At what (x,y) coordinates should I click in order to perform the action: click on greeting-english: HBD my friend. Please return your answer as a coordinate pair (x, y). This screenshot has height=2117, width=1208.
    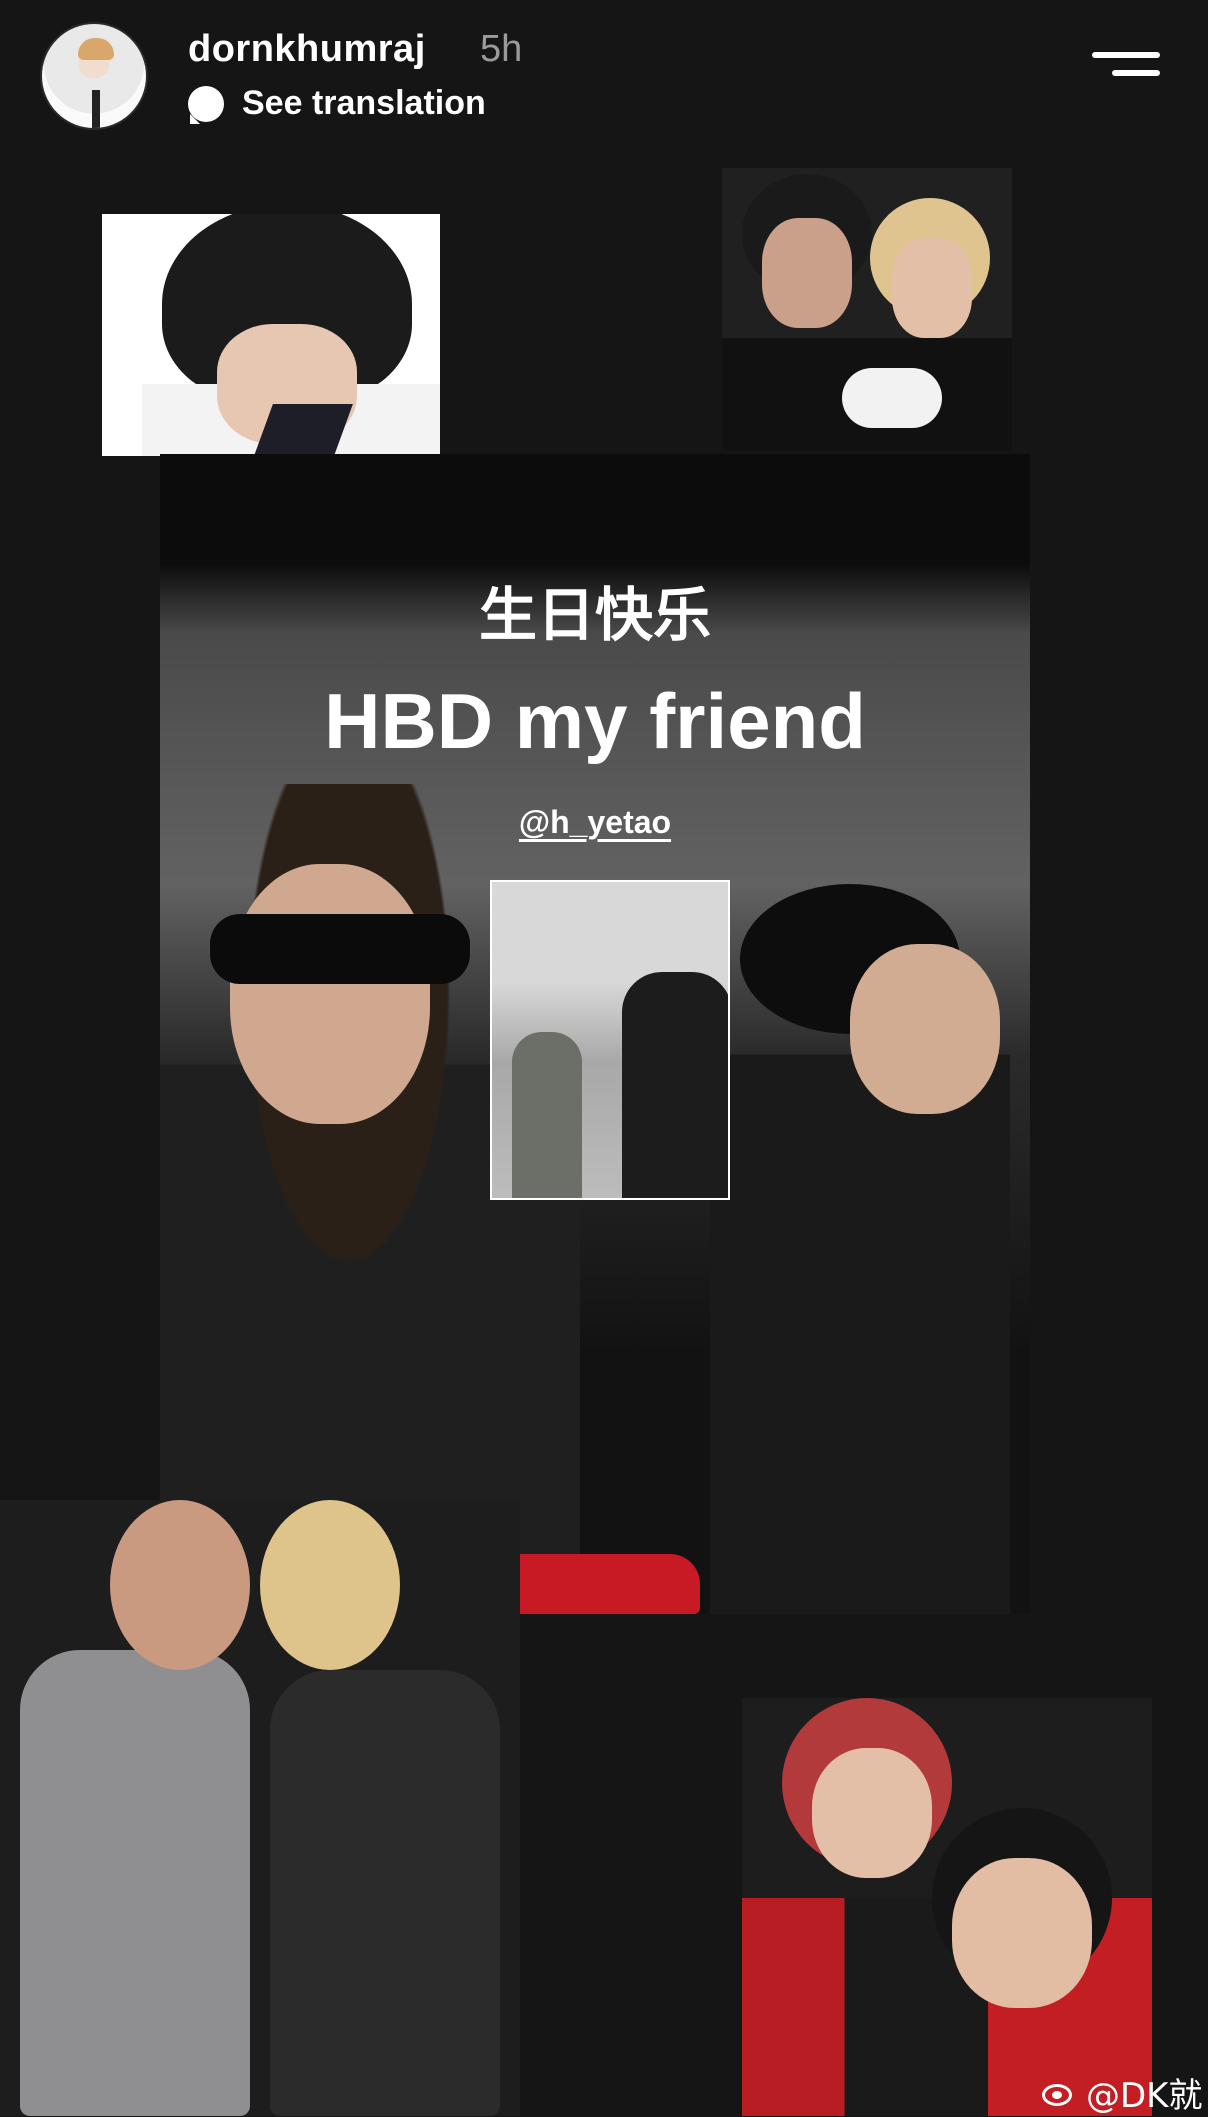
    Looking at the image, I should click on (595, 721).